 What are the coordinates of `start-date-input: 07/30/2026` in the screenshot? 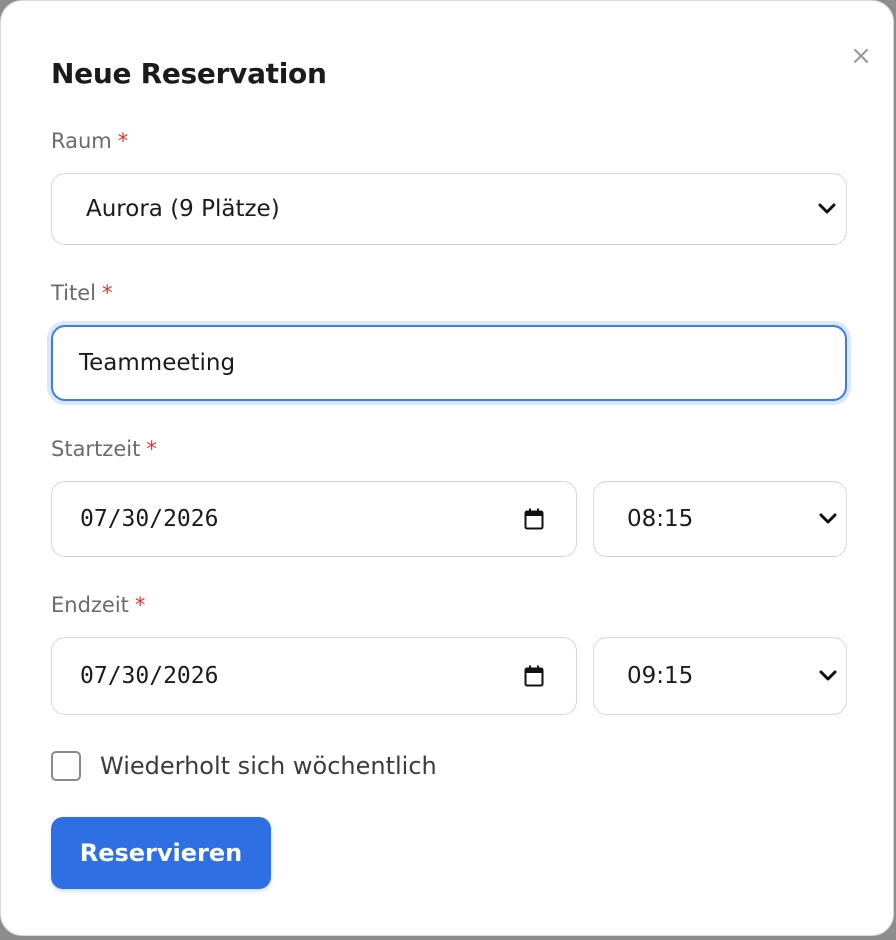 It's located at (314, 519).